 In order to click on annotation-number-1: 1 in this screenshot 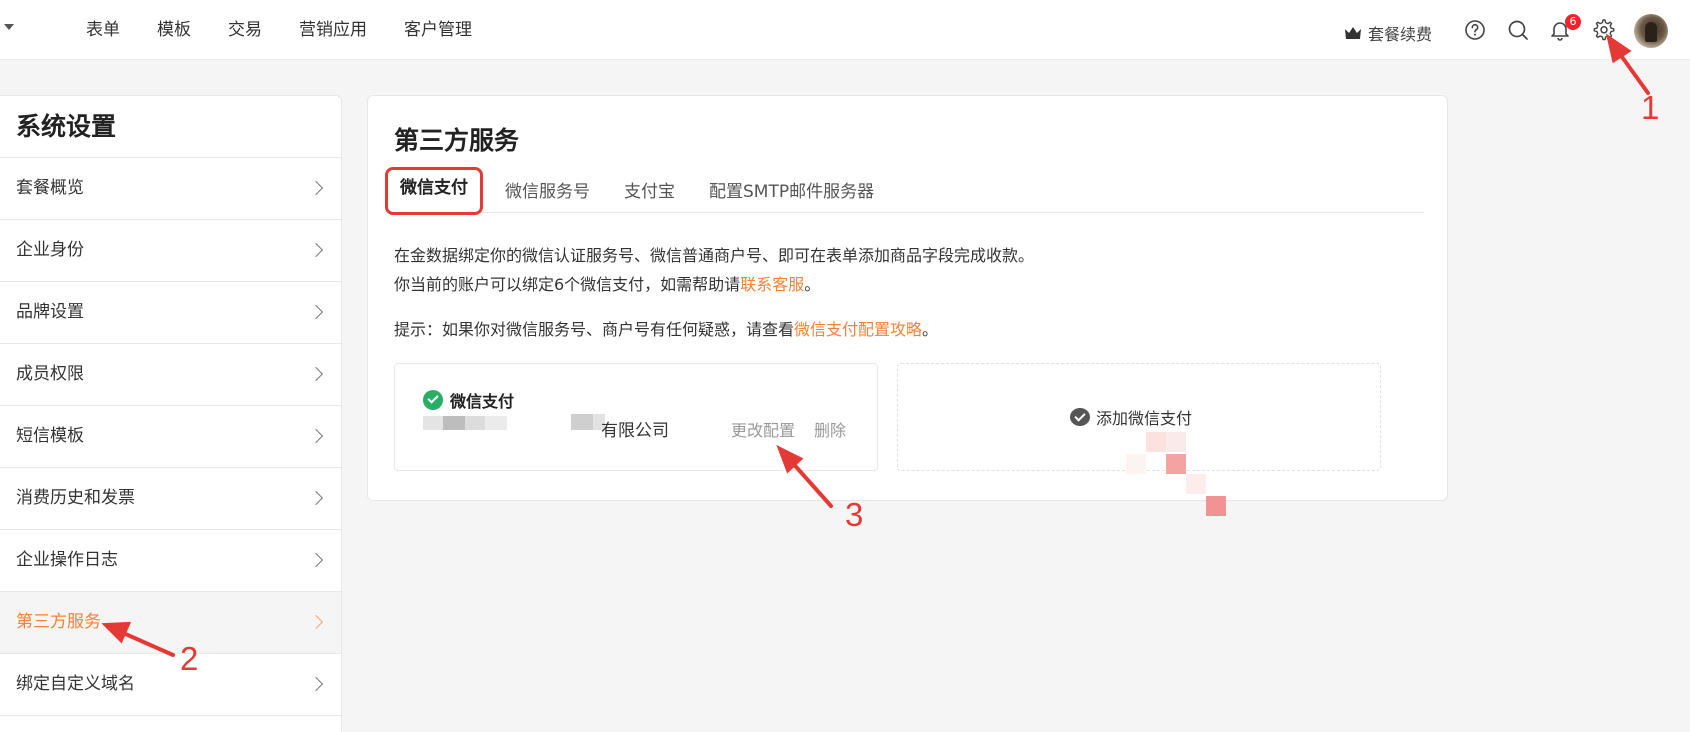, I will do `click(1650, 107)`.